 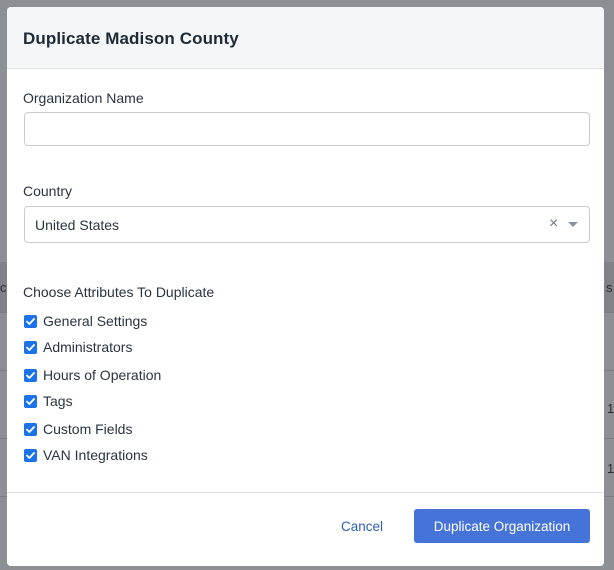 I want to click on checkbox-label: Custom Fields, so click(x=88, y=429).